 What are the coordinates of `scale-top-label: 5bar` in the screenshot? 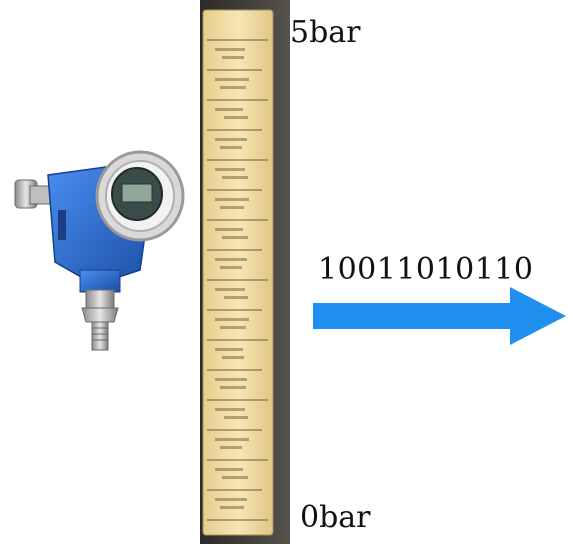 It's located at (325, 32).